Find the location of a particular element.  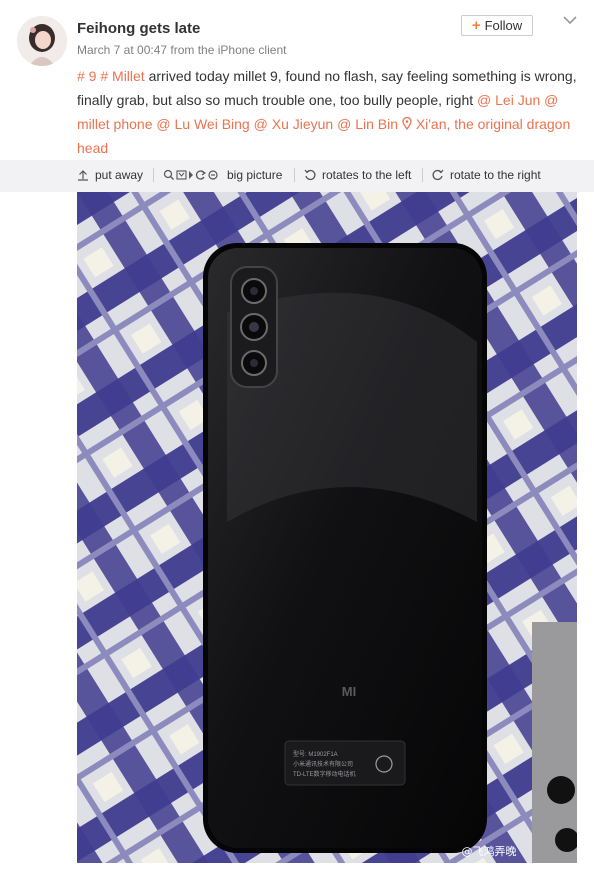

username: Feihong gets late is located at coordinates (138, 28).